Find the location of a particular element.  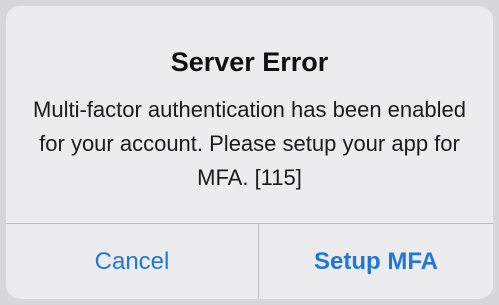

cancel-button: Cancel is located at coordinates (132, 261).